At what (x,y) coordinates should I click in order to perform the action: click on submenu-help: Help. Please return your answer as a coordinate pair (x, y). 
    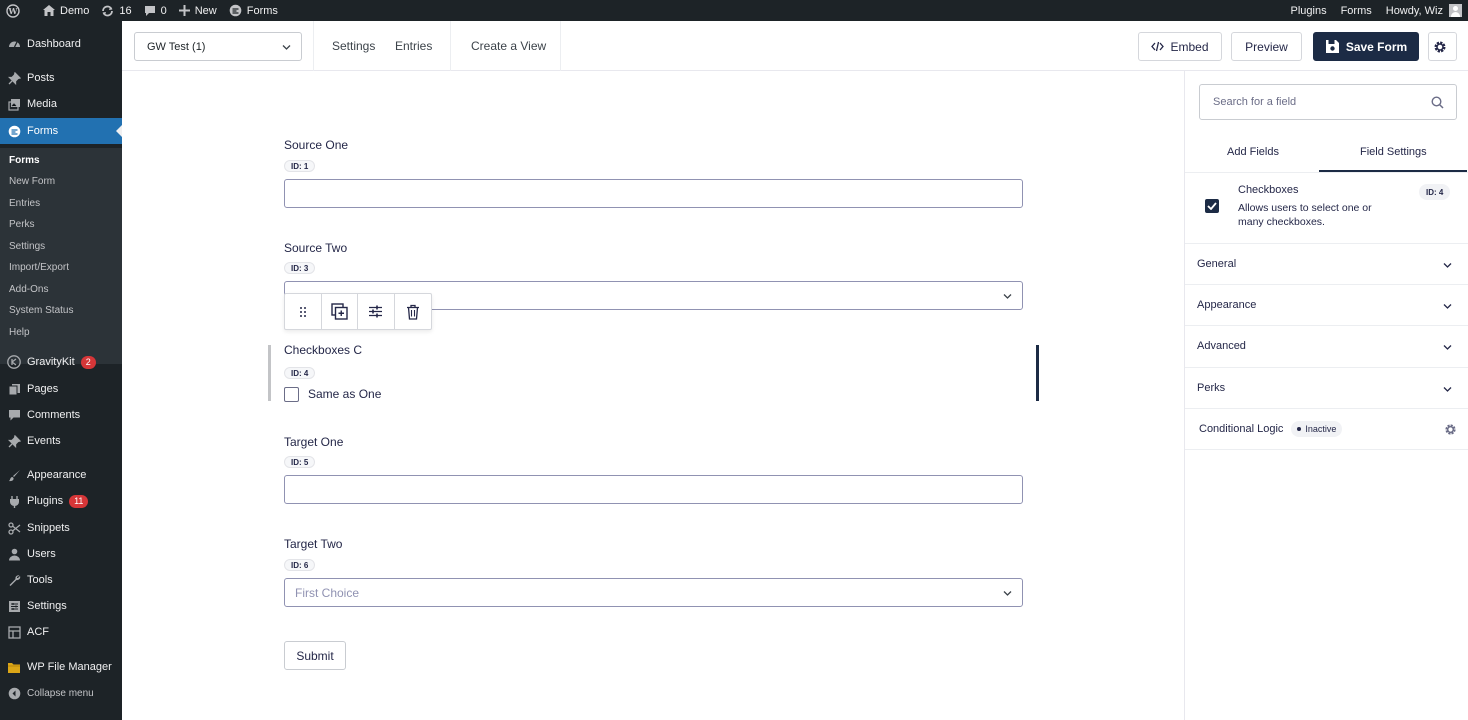
    Looking at the image, I should click on (19, 332).